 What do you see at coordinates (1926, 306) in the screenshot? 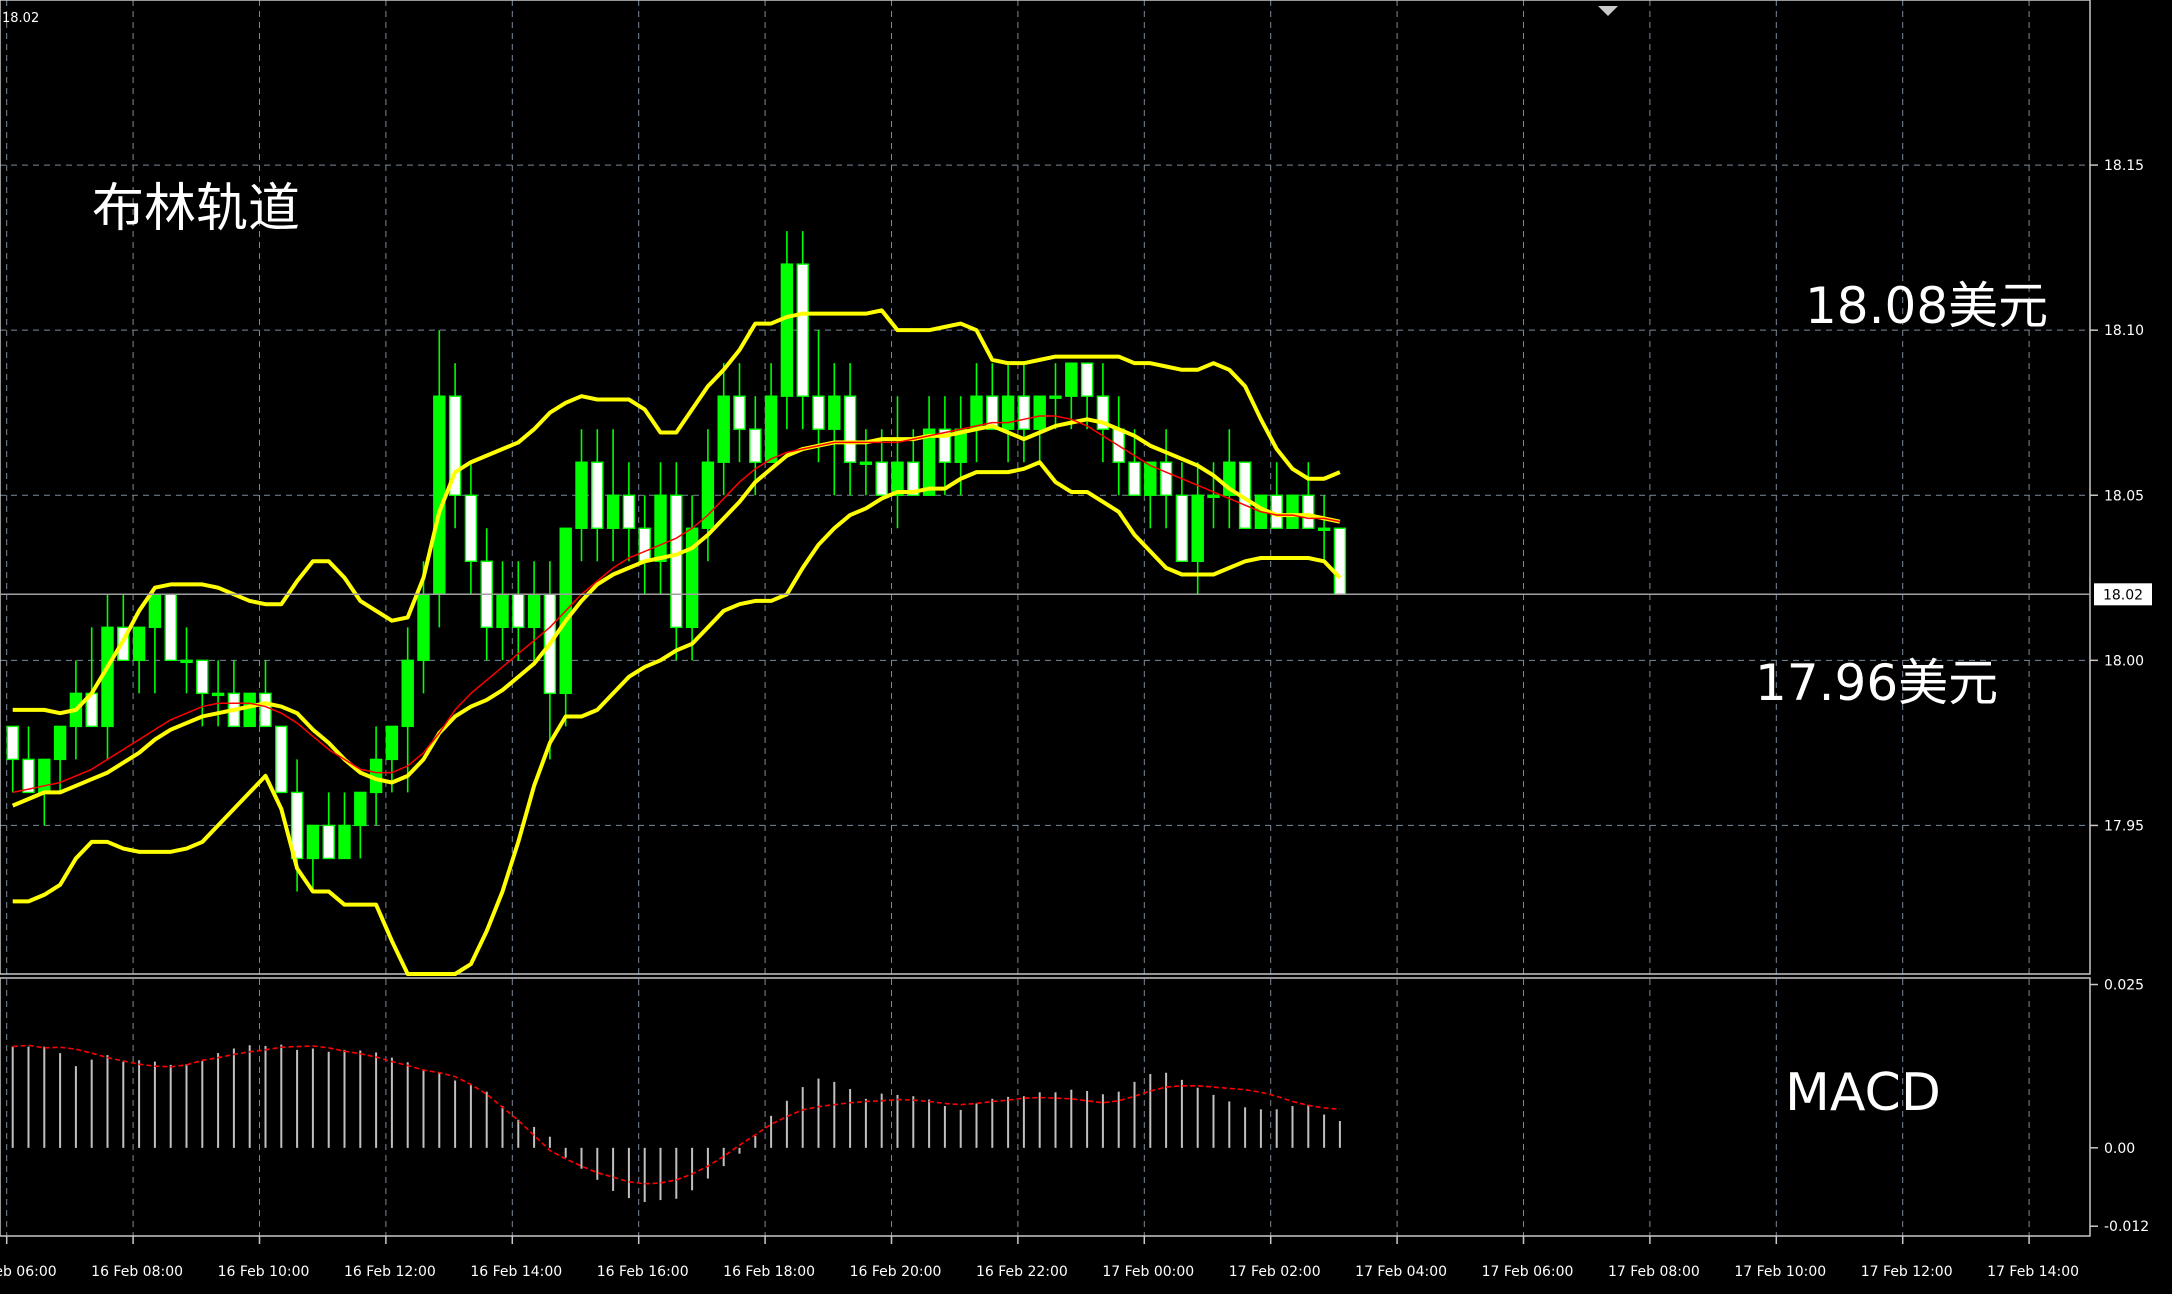
I see `upper-band-annotation: 18.08美元` at bounding box center [1926, 306].